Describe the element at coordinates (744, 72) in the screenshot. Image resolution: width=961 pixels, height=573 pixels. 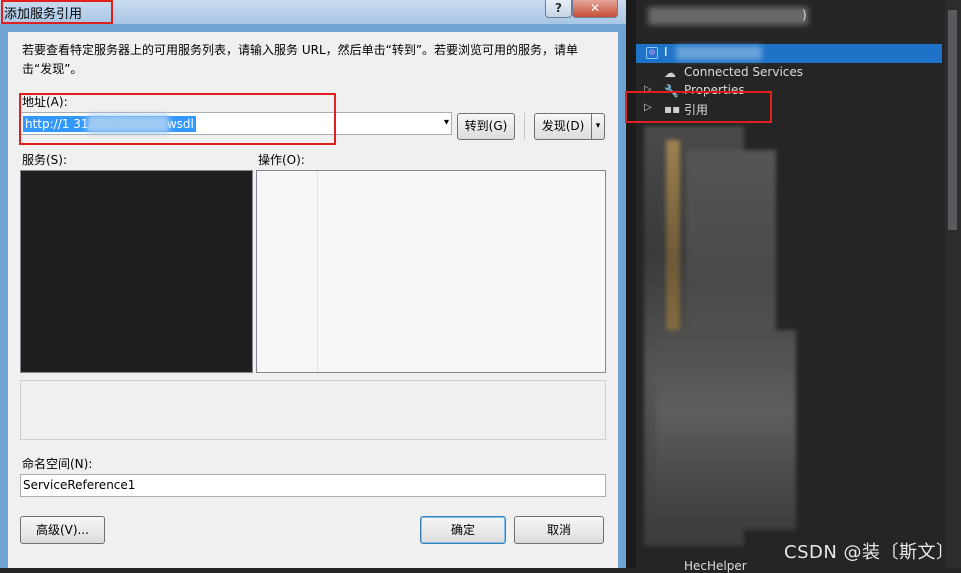
I see `tree-item-label: Connected Services` at that location.